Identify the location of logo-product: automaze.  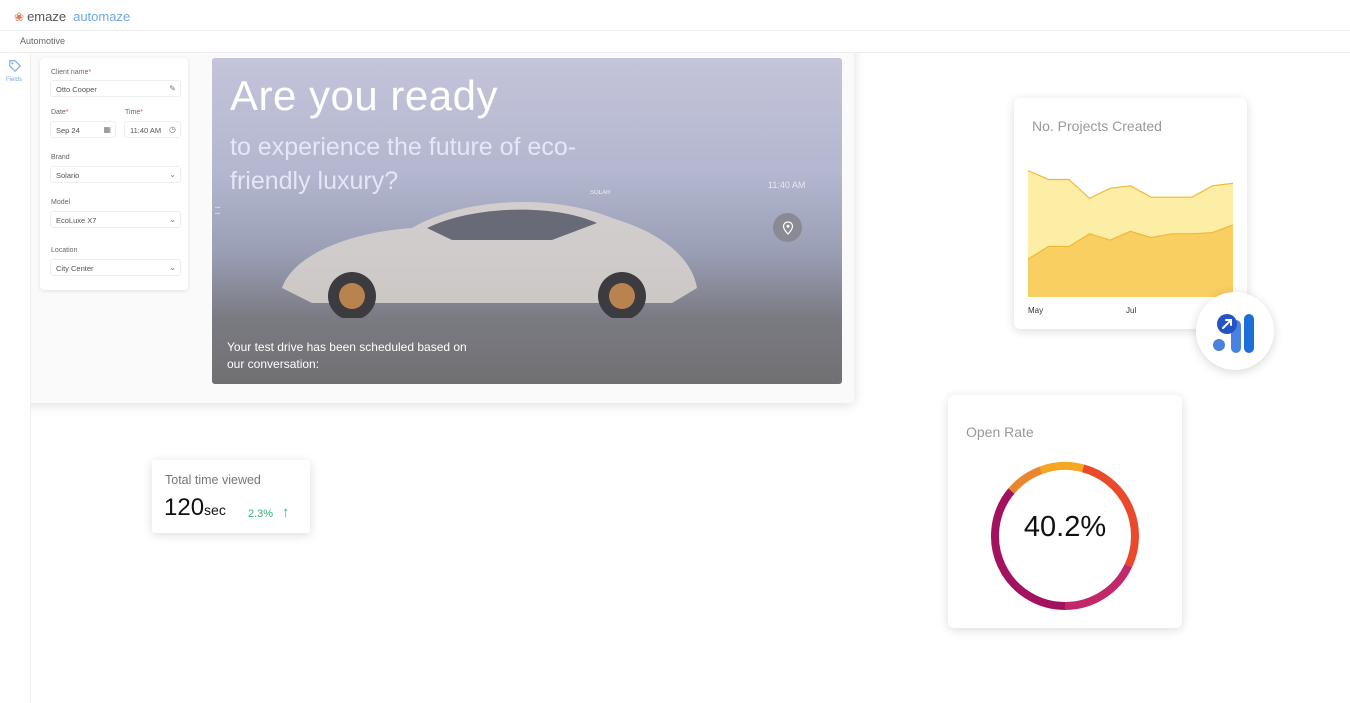
(102, 16).